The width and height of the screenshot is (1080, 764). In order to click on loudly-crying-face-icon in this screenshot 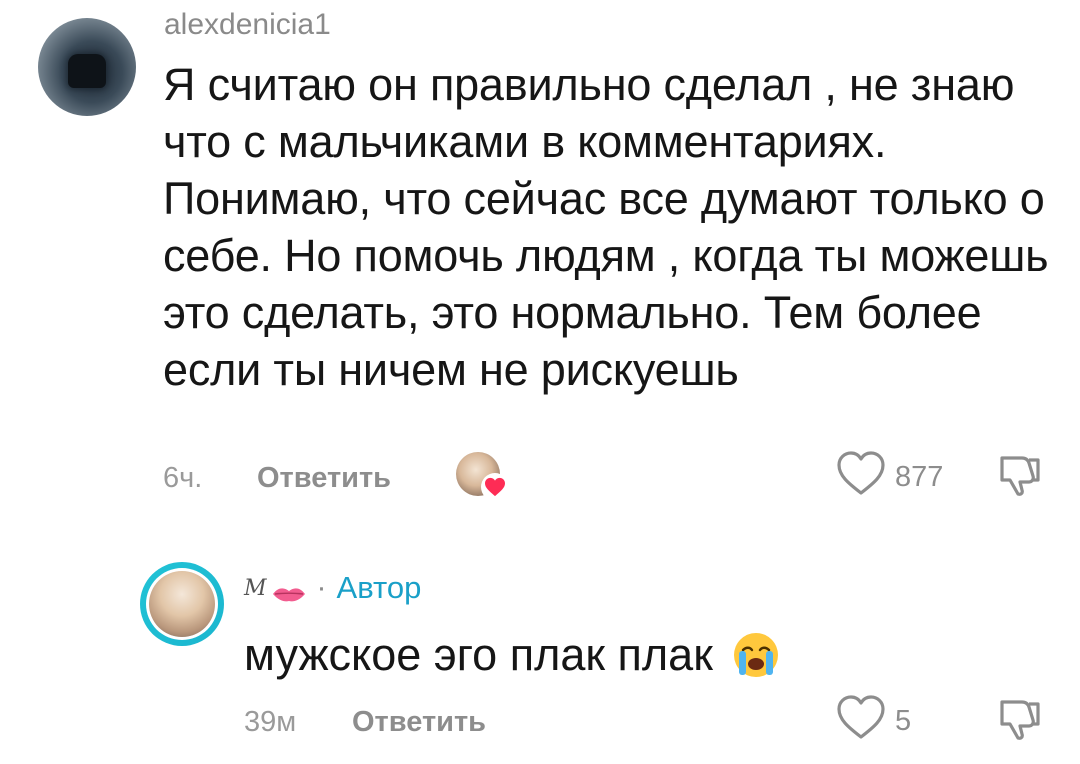, I will do `click(756, 655)`.